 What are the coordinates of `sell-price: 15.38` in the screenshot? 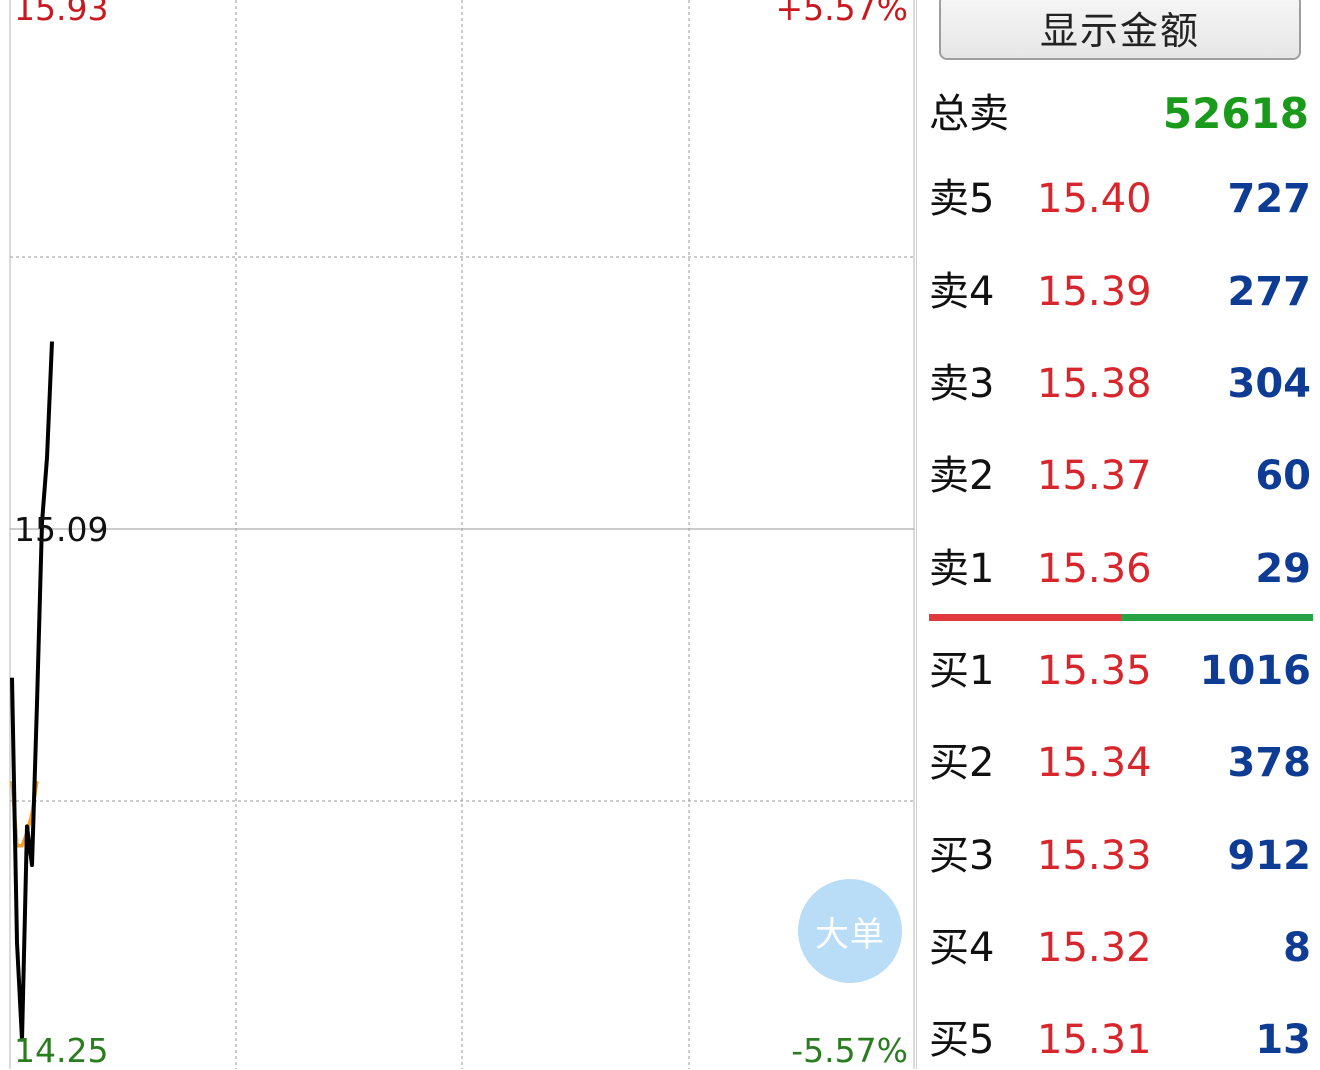 It's located at (1094, 384).